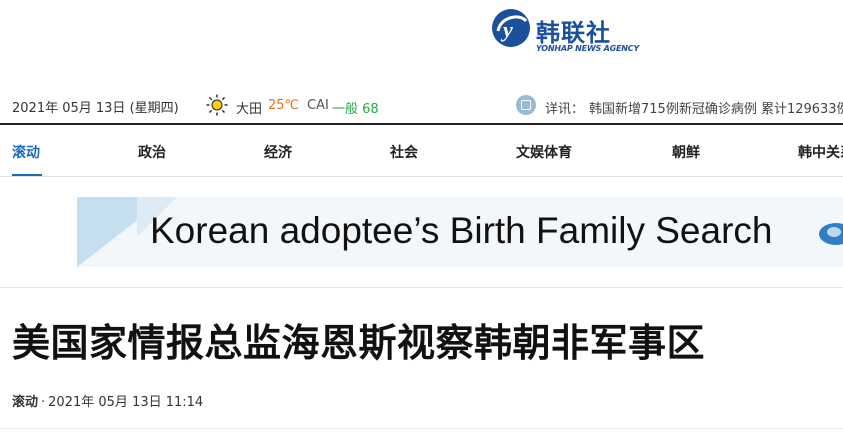 Image resolution: width=843 pixels, height=434 pixels. What do you see at coordinates (217, 105) in the screenshot?
I see `sun-icon` at bounding box center [217, 105].